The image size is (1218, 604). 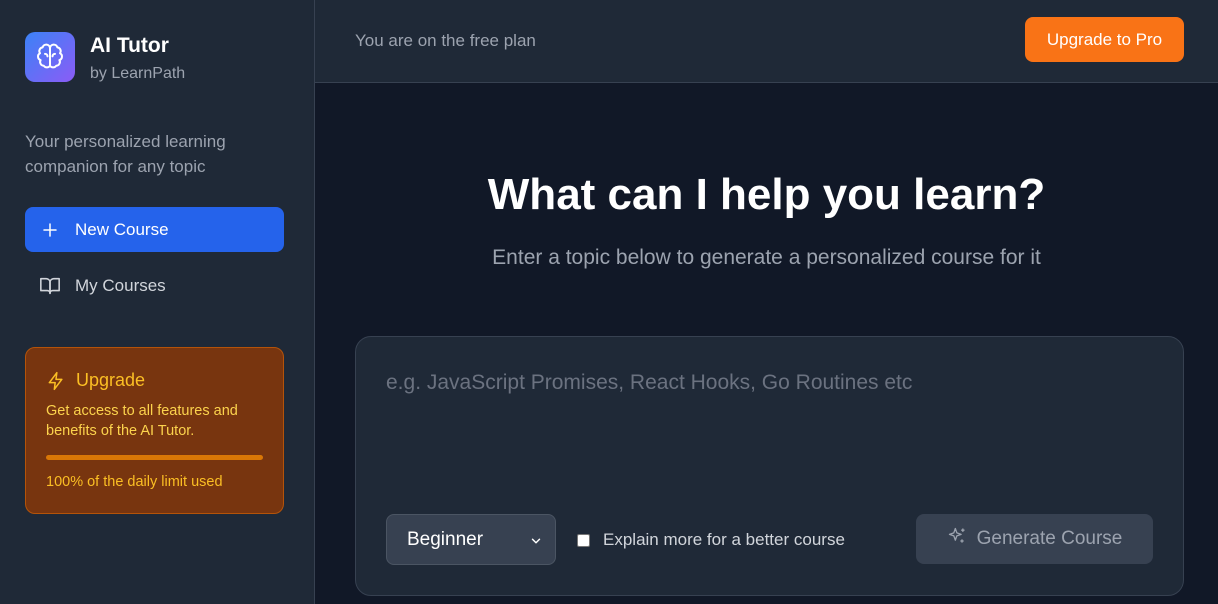 I want to click on app-subtitle: by LearnPath, so click(x=138, y=73).